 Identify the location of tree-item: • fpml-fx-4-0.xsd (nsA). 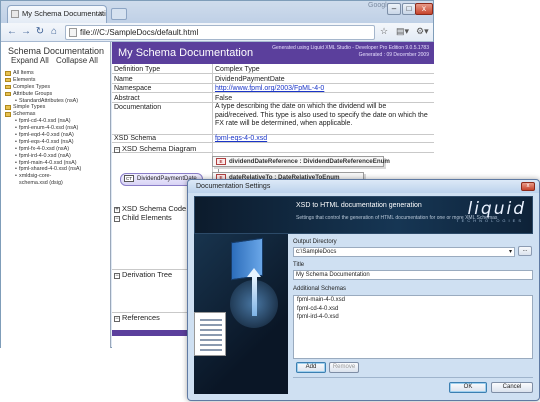
(57, 149).